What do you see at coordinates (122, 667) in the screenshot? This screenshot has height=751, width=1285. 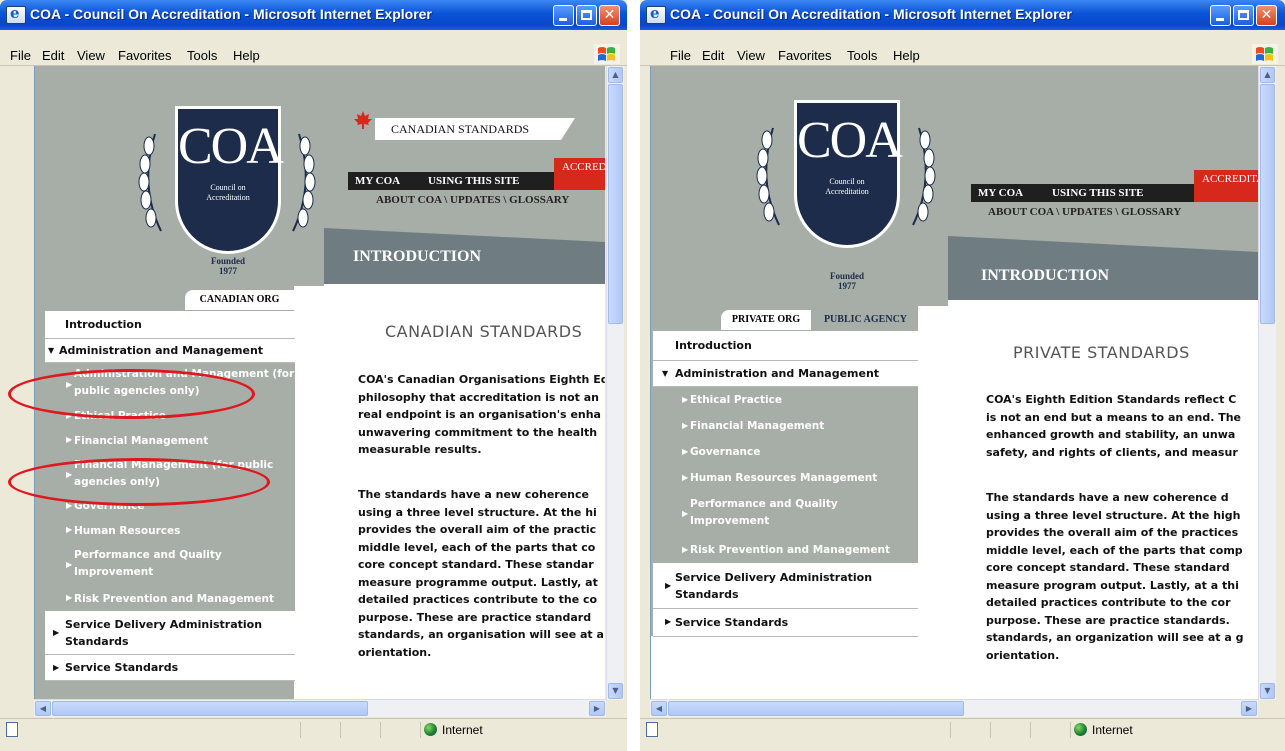 I see `nav-service-label: Service Standards` at bounding box center [122, 667].